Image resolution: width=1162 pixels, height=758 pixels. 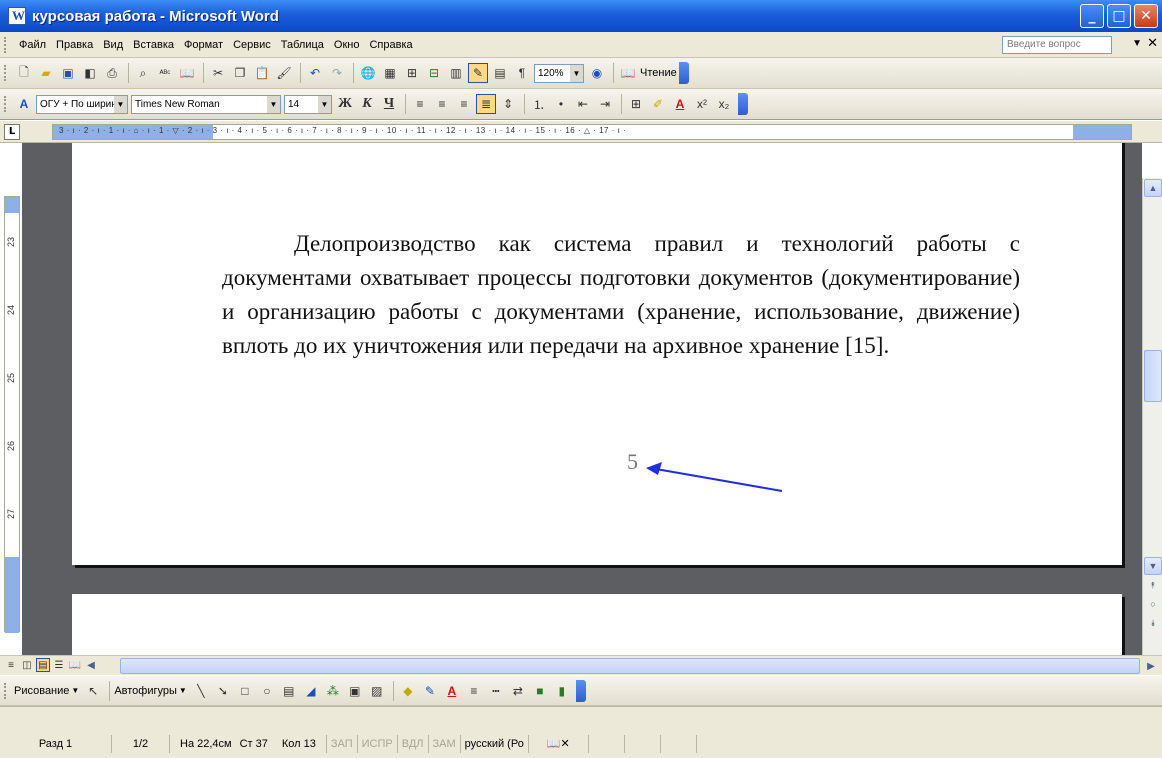 I want to click on diagram-icon: ⁂, so click(x=333, y=691).